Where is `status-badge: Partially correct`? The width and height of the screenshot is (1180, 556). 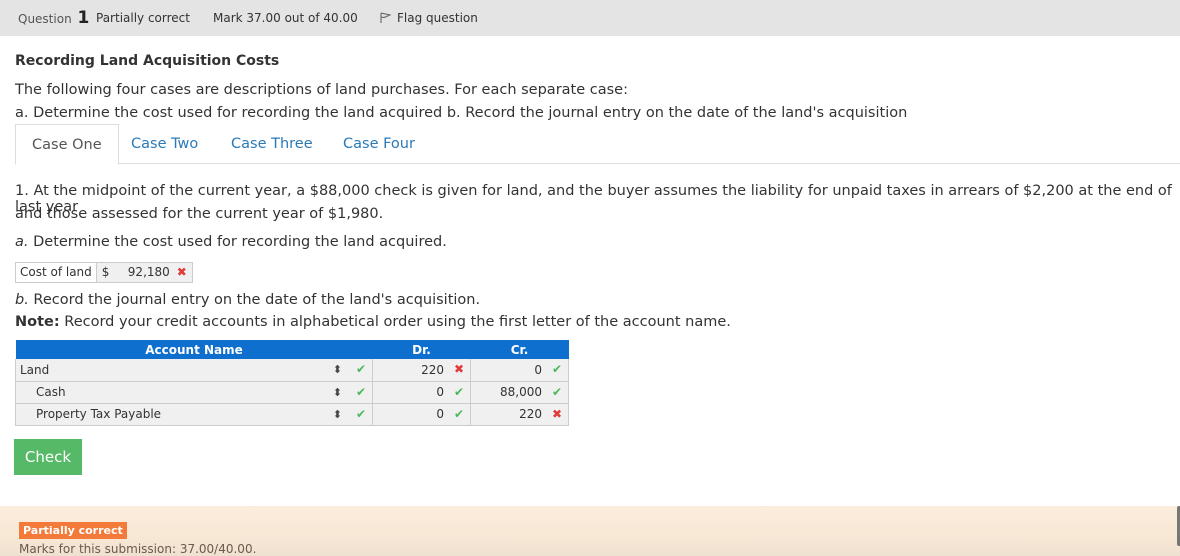
status-badge: Partially correct is located at coordinates (73, 530).